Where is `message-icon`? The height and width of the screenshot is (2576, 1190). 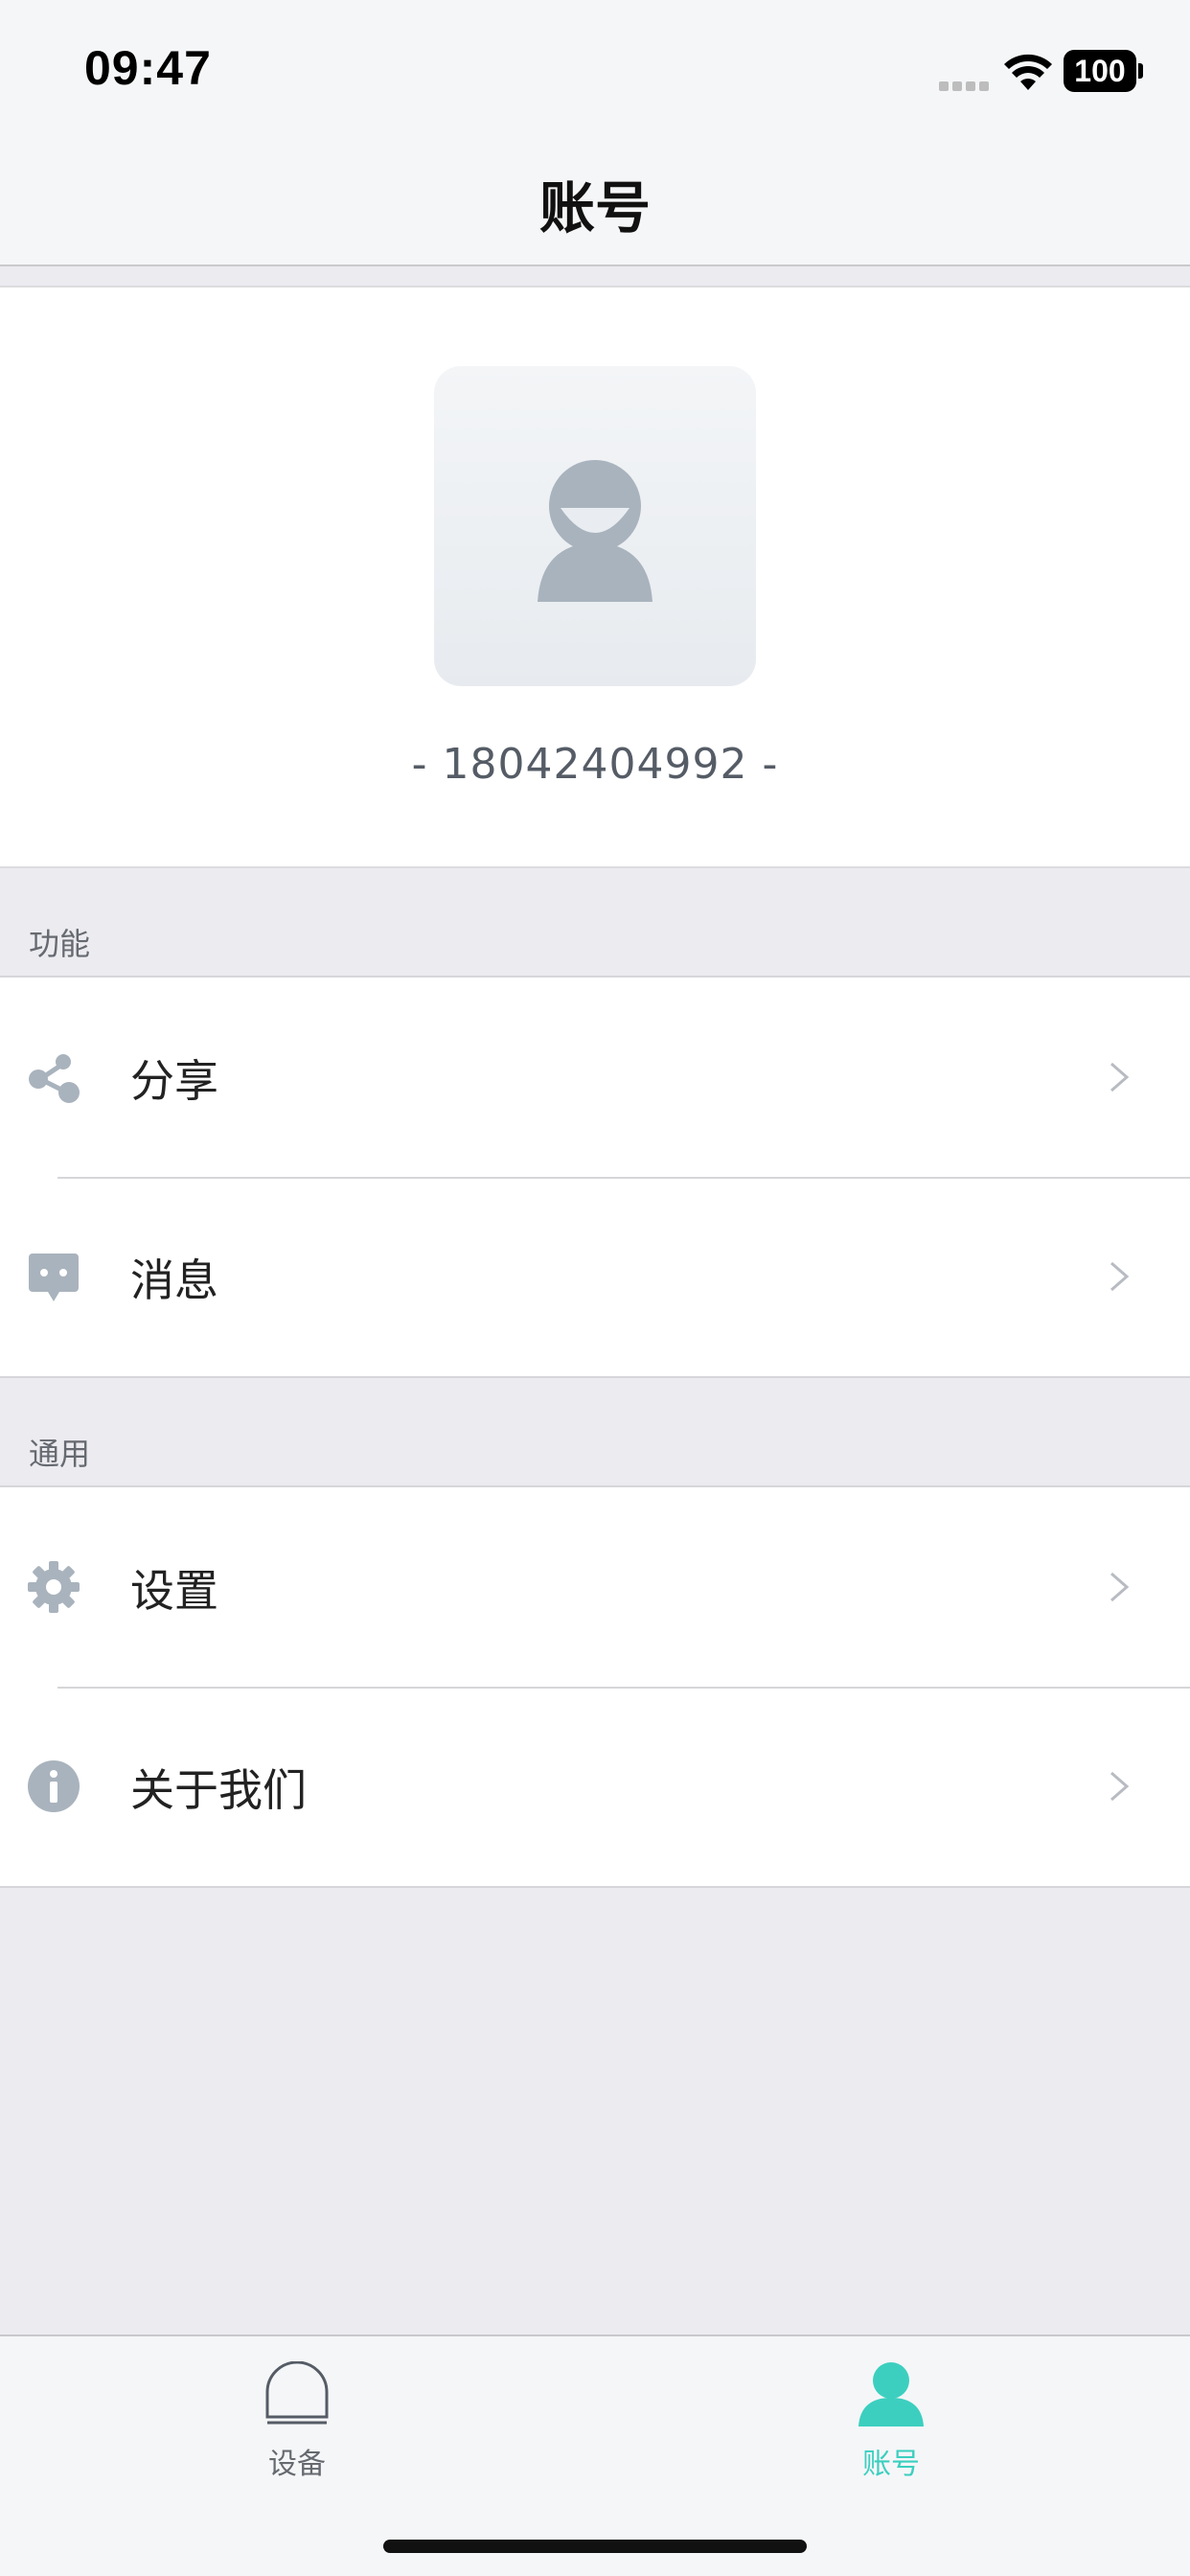 message-icon is located at coordinates (54, 1277).